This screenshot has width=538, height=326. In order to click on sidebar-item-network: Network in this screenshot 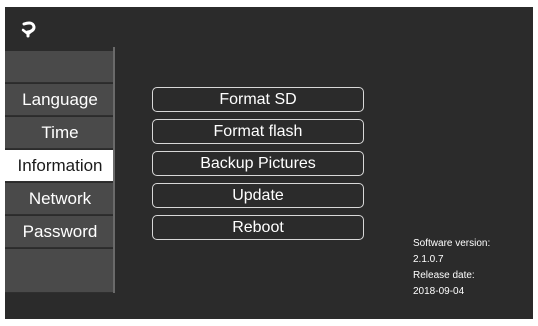, I will do `click(60, 199)`.